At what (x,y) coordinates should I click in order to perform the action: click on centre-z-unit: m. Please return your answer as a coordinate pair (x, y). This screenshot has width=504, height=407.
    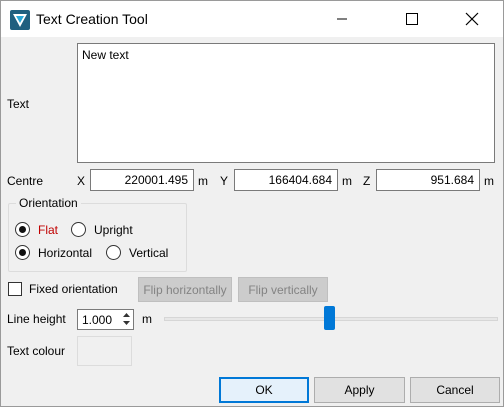
    Looking at the image, I should click on (489, 181).